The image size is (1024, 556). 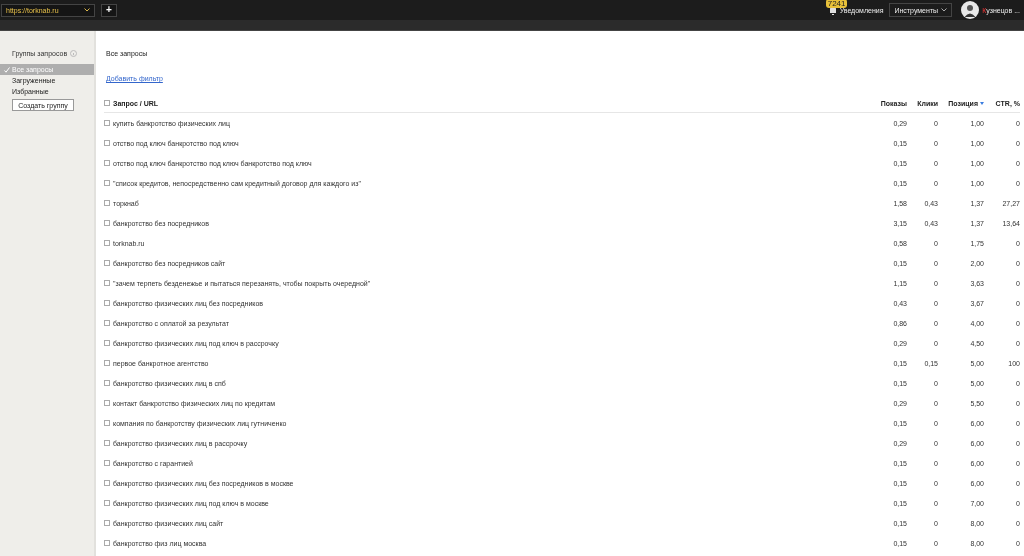 What do you see at coordinates (74, 53) in the screenshot?
I see `info-icon` at bounding box center [74, 53].